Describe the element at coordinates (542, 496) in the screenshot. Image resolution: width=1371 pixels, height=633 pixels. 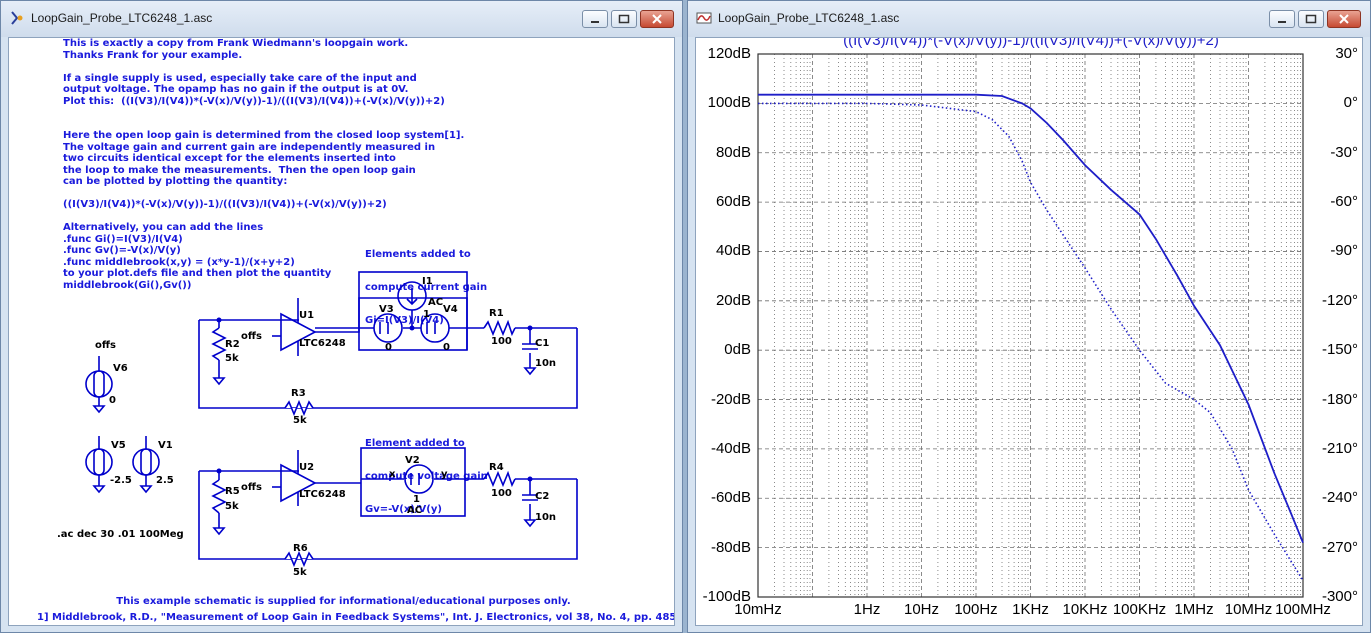
I see `c2-label: C2` at that location.